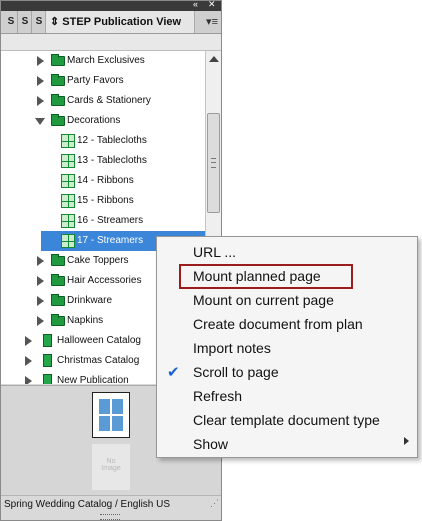  Describe the element at coordinates (112, 140) in the screenshot. I see `tree-item-label: 12 - Tablecloths` at that location.